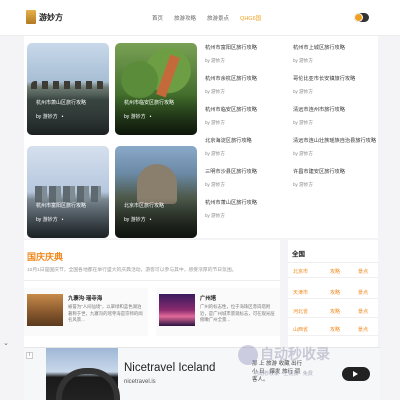 Image resolution: width=400 pixels, height=400 pixels. Describe the element at coordinates (250, 85) in the screenshot. I see `list-item: 杭州市余杭区旅行攻略 by 游妙方` at that location.